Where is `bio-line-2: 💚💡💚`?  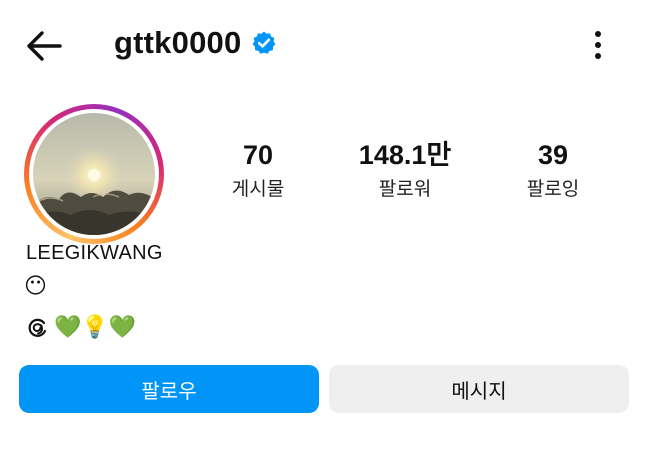
bio-line-2: 💚💡💚 is located at coordinates (80, 327).